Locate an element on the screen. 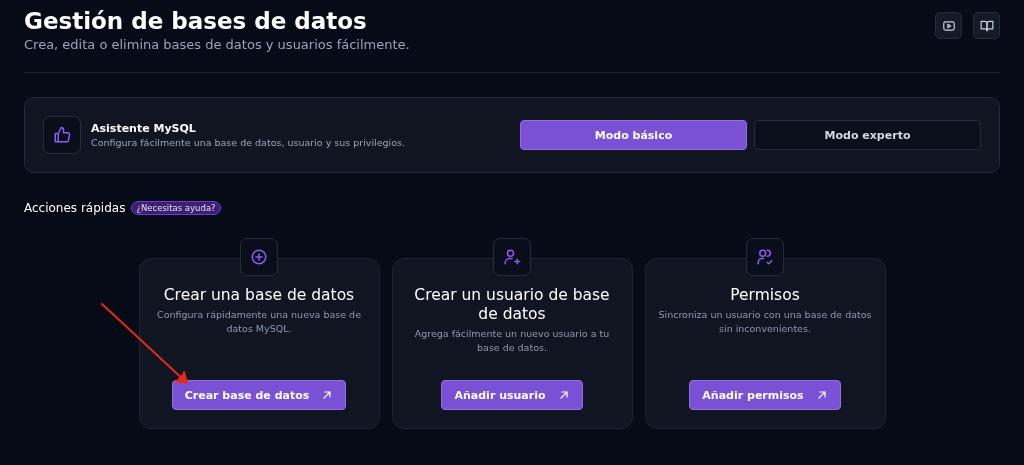 This screenshot has width=1024, height=465. help-badge: ¿Necesitas ayuda? is located at coordinates (176, 208).